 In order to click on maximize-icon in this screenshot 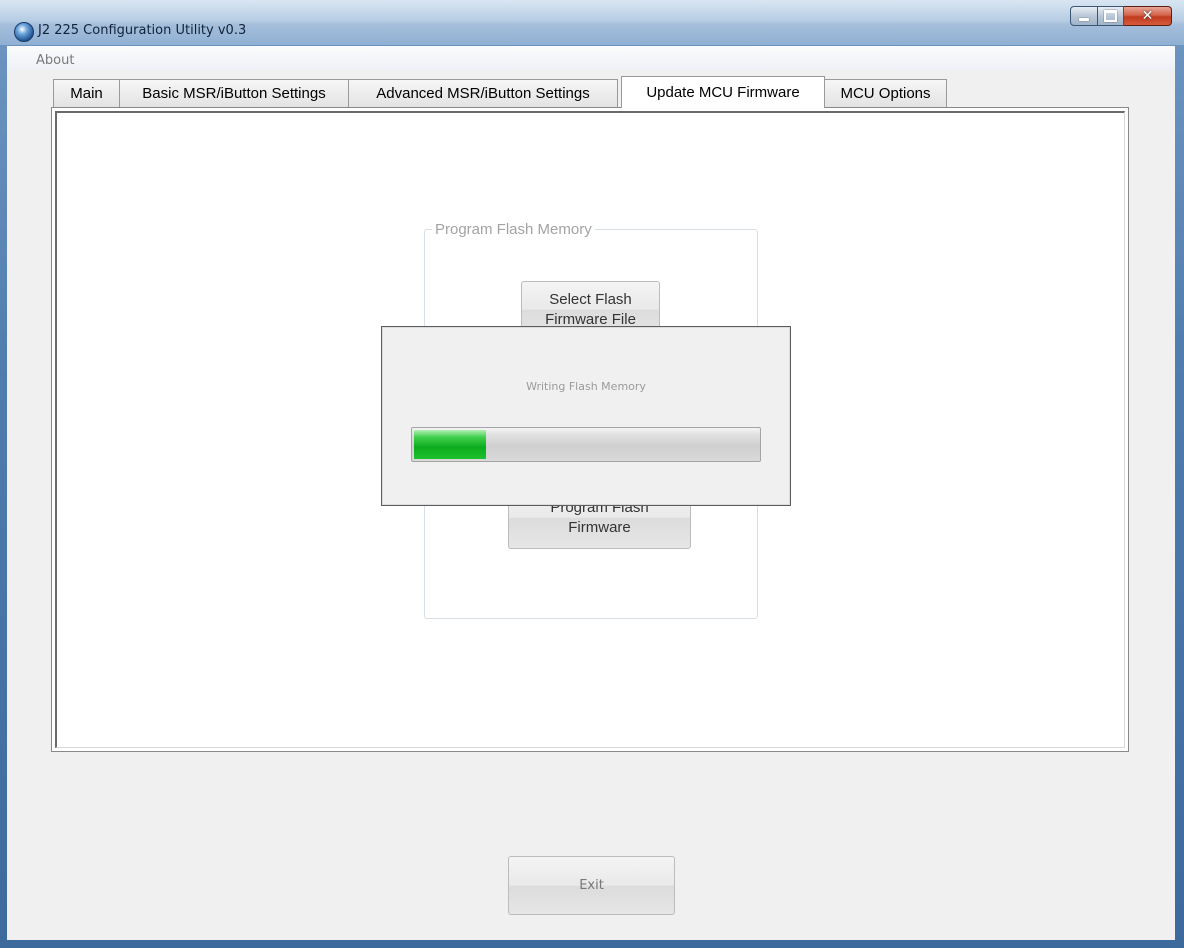, I will do `click(1110, 16)`.